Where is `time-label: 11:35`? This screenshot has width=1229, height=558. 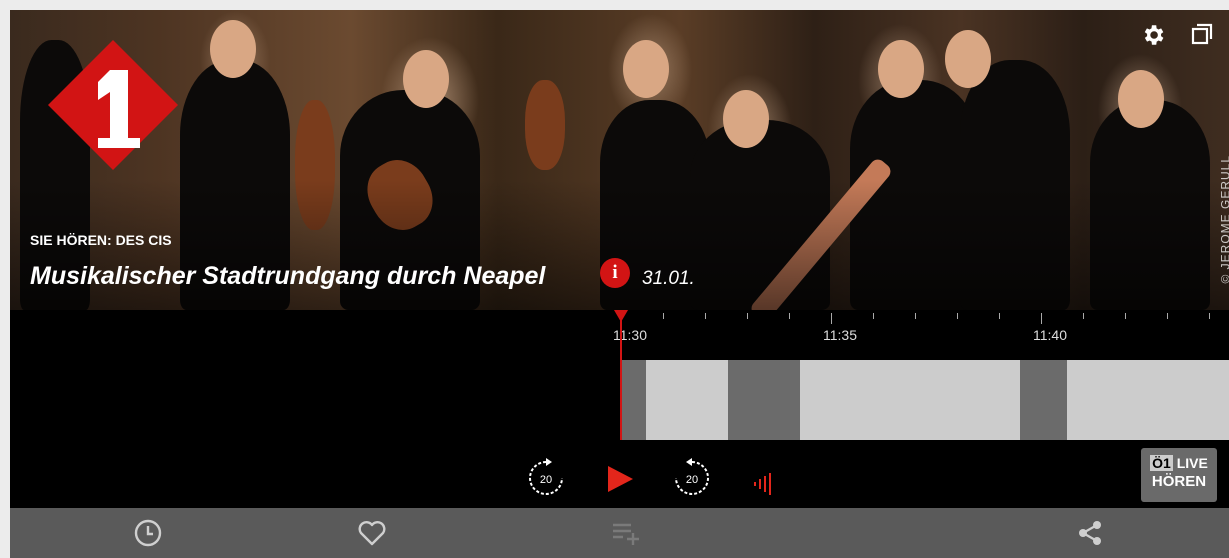 time-label: 11:35 is located at coordinates (840, 335).